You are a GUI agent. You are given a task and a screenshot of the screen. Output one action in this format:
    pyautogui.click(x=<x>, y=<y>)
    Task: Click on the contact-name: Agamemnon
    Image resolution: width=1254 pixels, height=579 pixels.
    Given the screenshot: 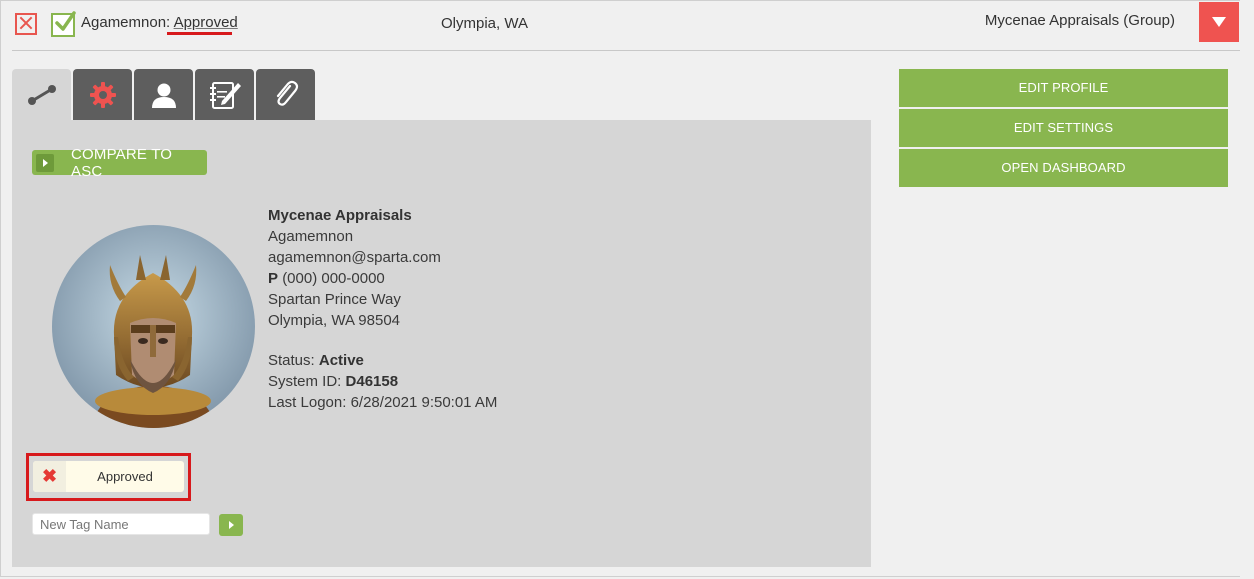 What is the action you would take?
    pyautogui.click(x=311, y=236)
    